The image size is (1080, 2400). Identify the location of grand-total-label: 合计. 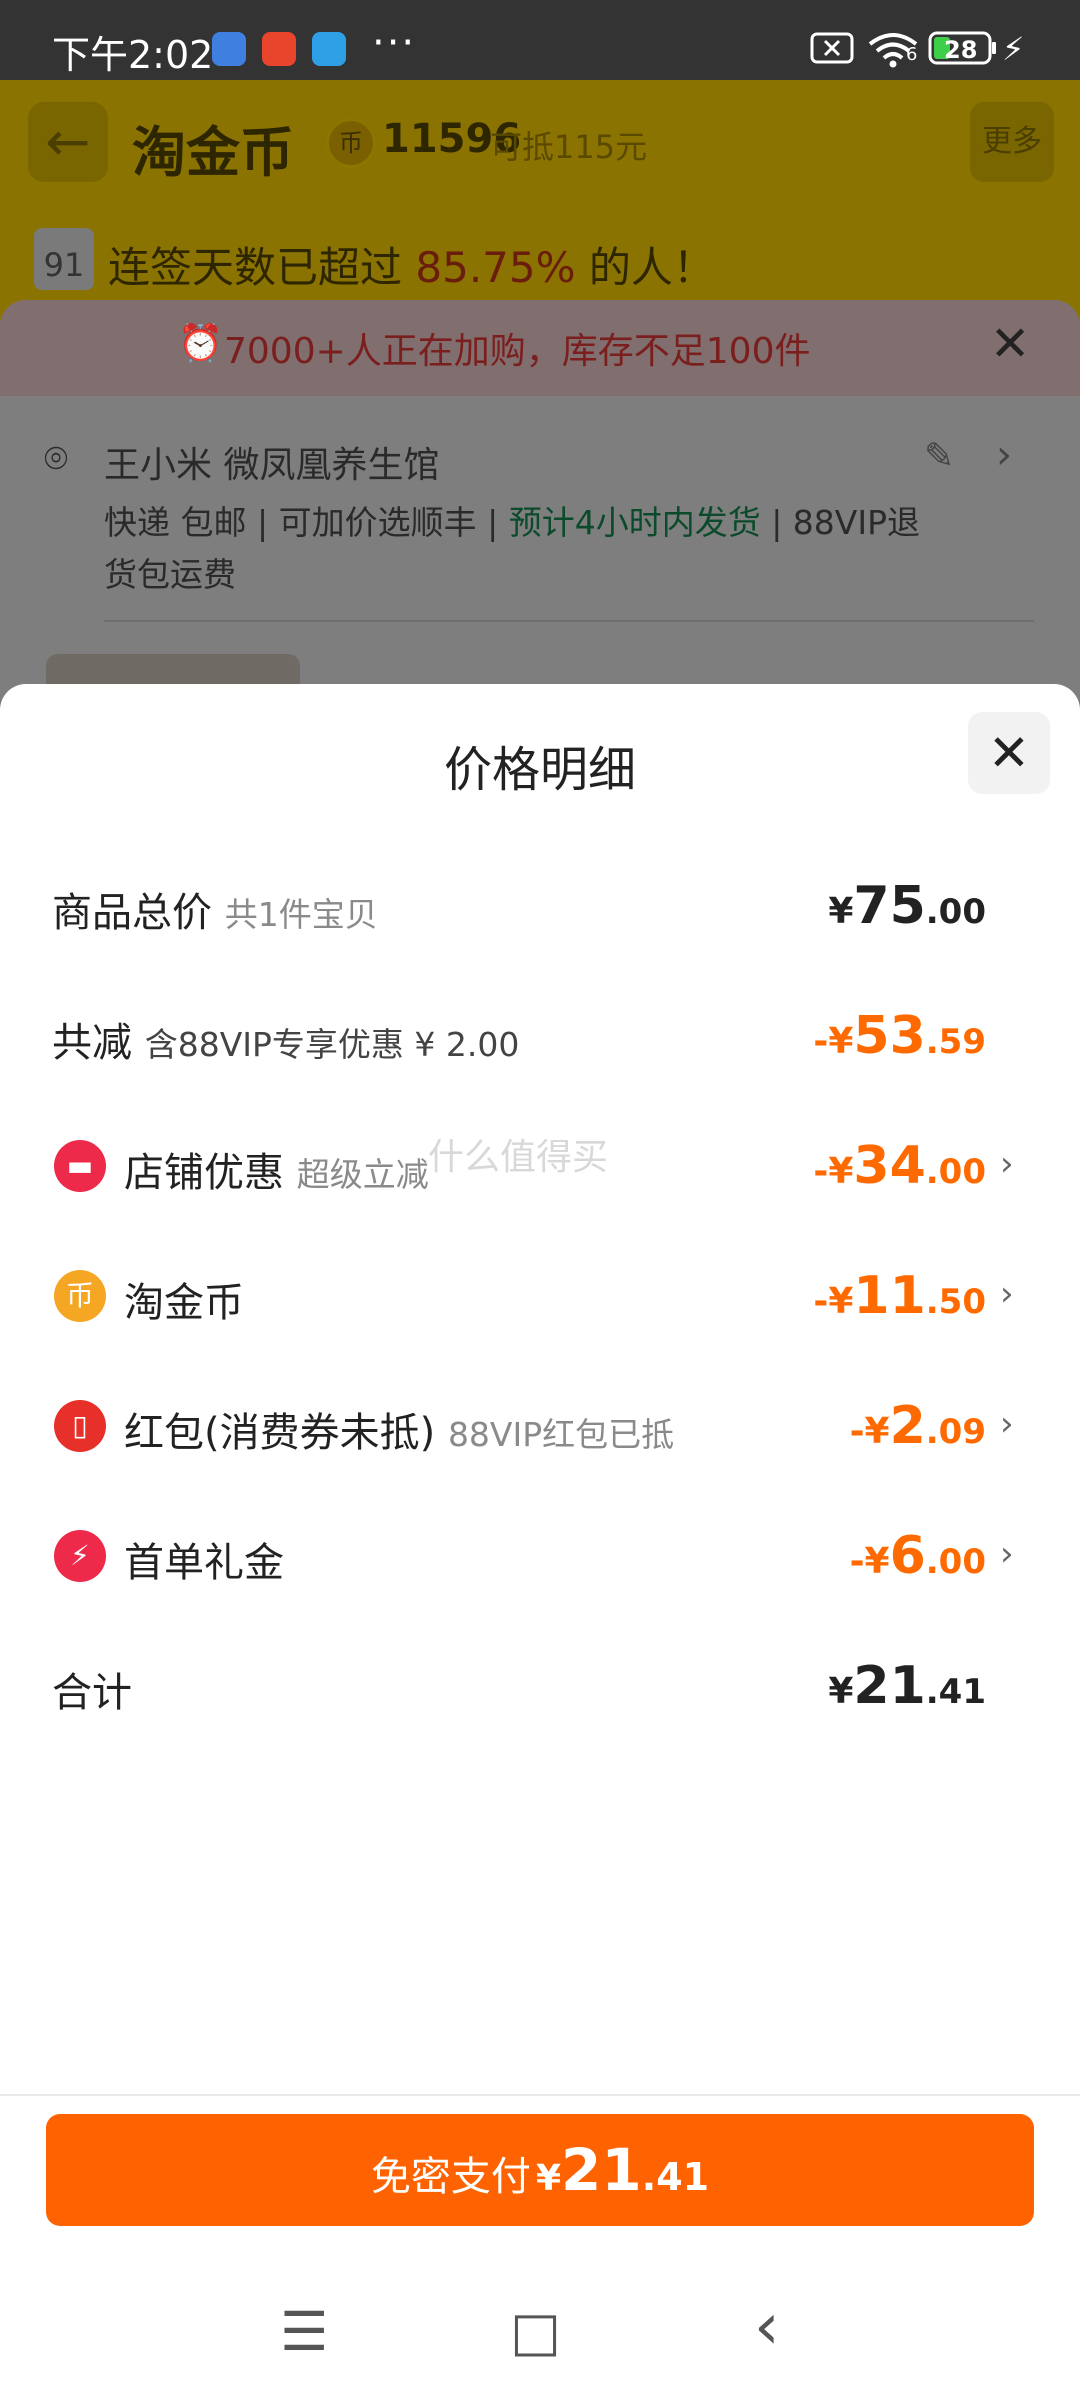
(92, 1689).